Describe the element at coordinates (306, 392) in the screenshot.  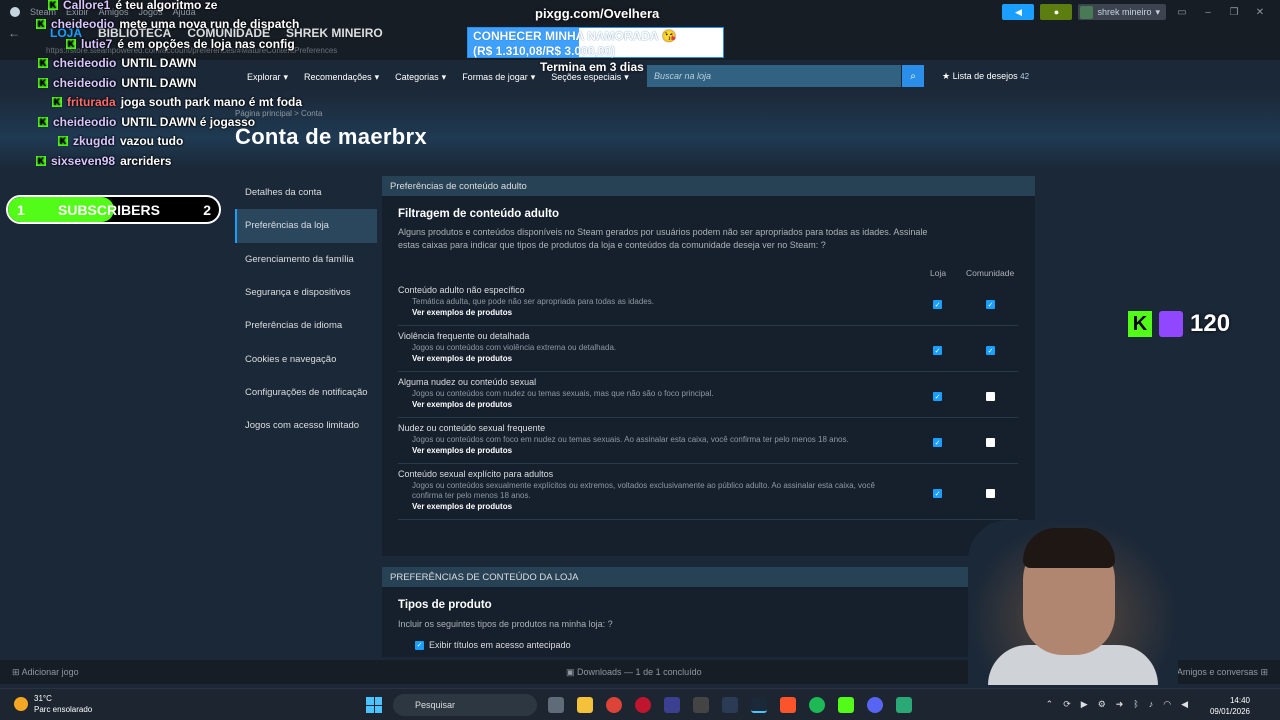
I see `sidebar-item-notifications: Configurações de notificação` at that location.